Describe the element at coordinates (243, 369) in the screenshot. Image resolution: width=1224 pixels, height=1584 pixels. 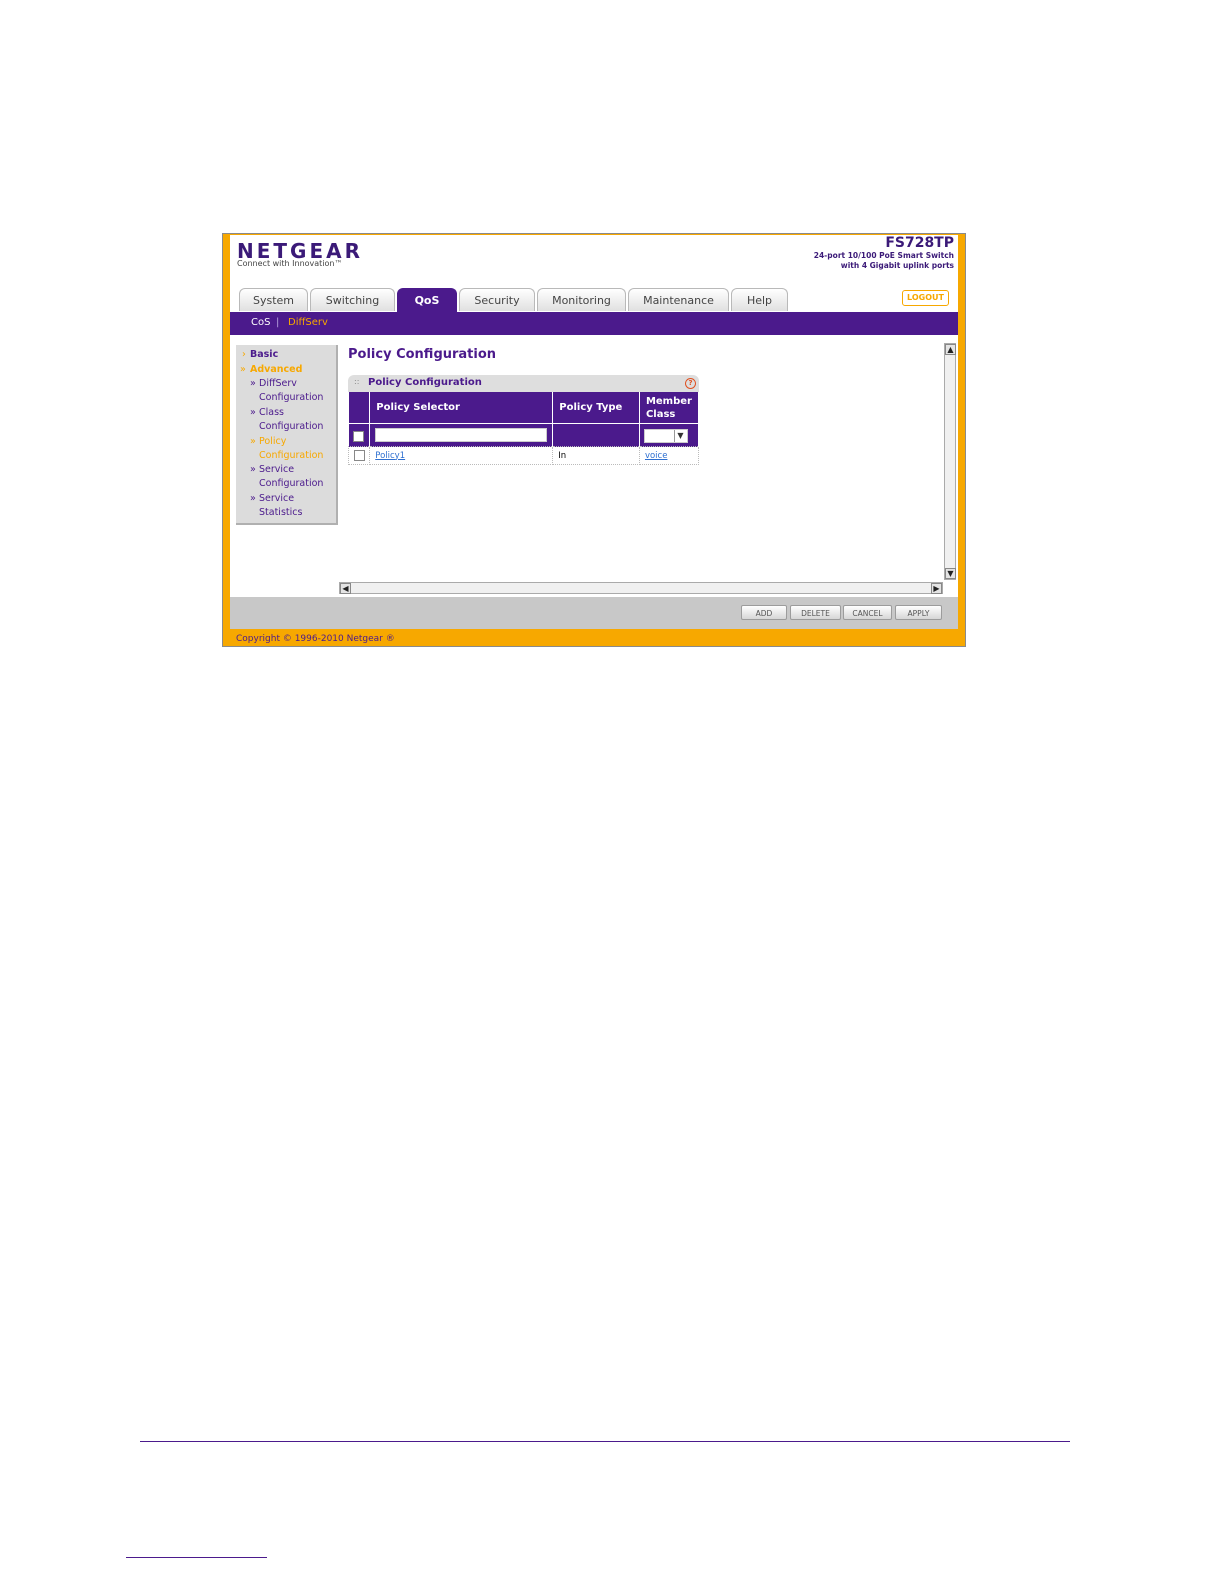
I see `double-chevron-icon: »` at that location.